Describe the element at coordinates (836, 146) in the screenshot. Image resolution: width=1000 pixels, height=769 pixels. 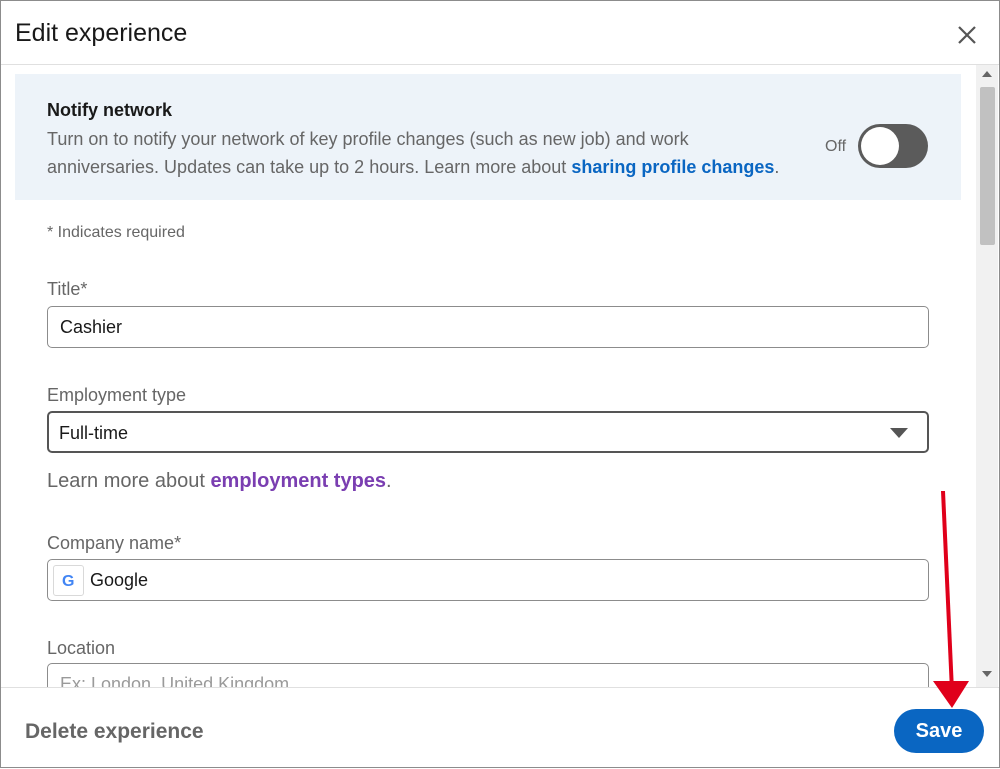
I see `toggle-state-label: Off` at that location.